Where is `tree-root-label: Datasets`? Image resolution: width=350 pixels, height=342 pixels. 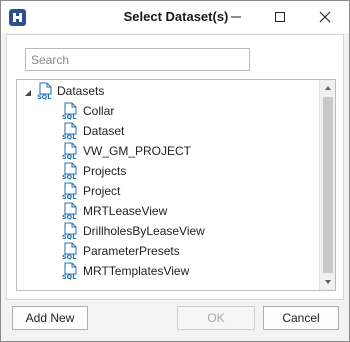
tree-root-label: Datasets is located at coordinates (81, 91).